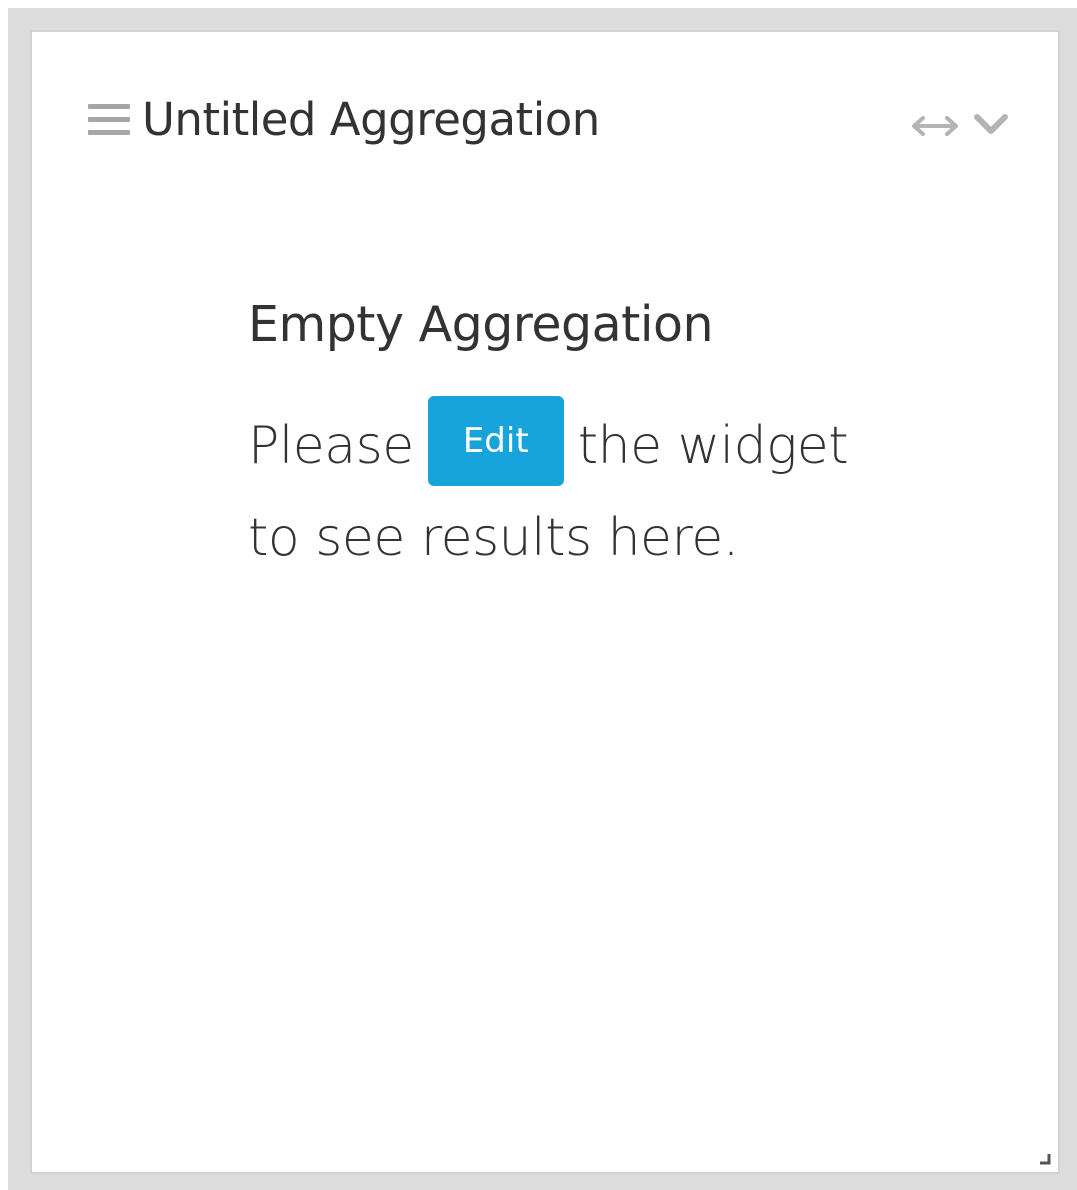 The image size is (1077, 1190). Describe the element at coordinates (1045, 1159) in the screenshot. I see `resize-corner-icon` at that location.